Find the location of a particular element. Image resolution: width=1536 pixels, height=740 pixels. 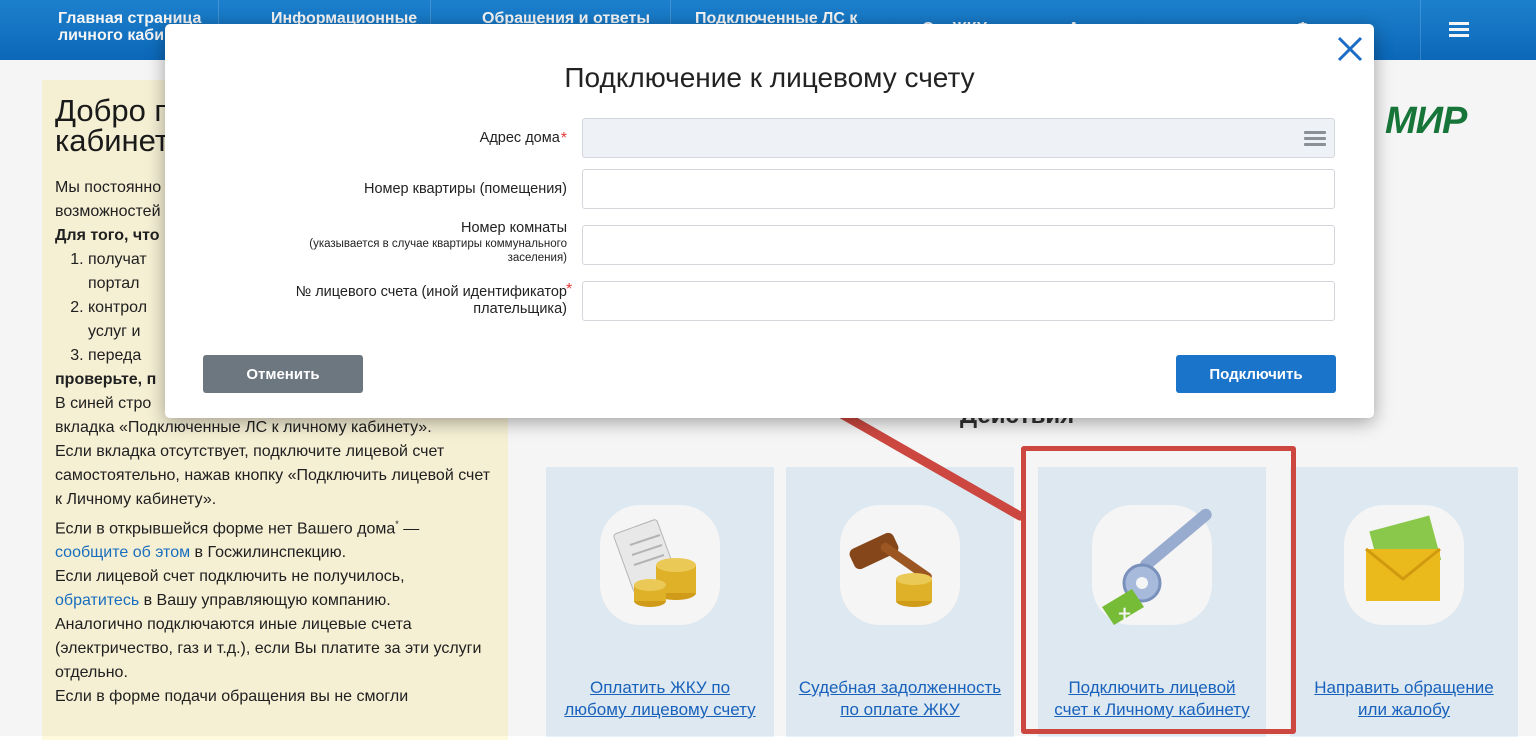

address-label: Адрес дома* is located at coordinates (523, 138).